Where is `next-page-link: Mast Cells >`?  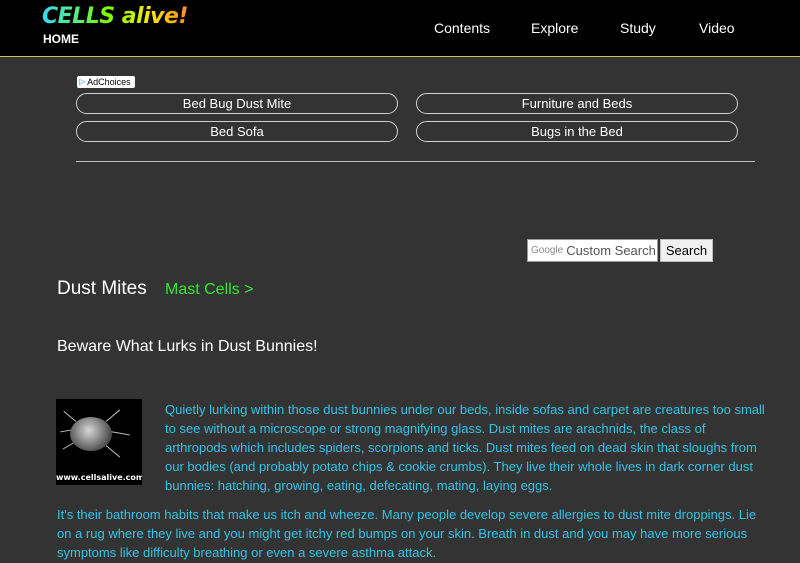
next-page-link: Mast Cells > is located at coordinates (209, 290).